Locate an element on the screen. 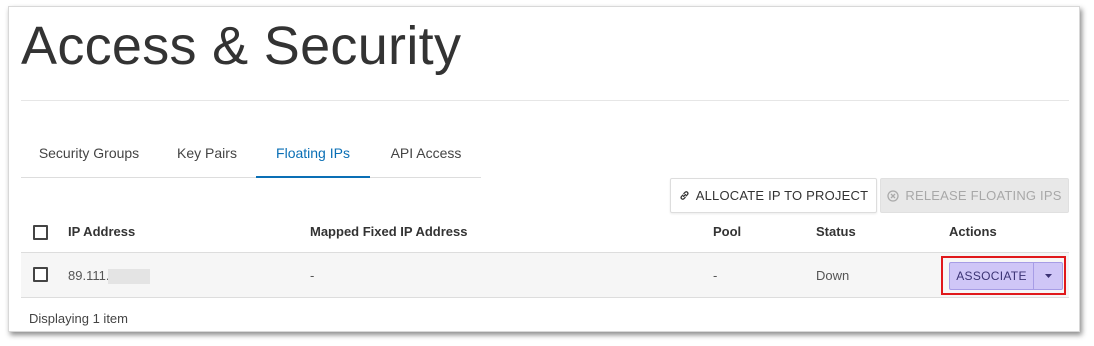 The image size is (1094, 346). row-checkbox is located at coordinates (40, 274).